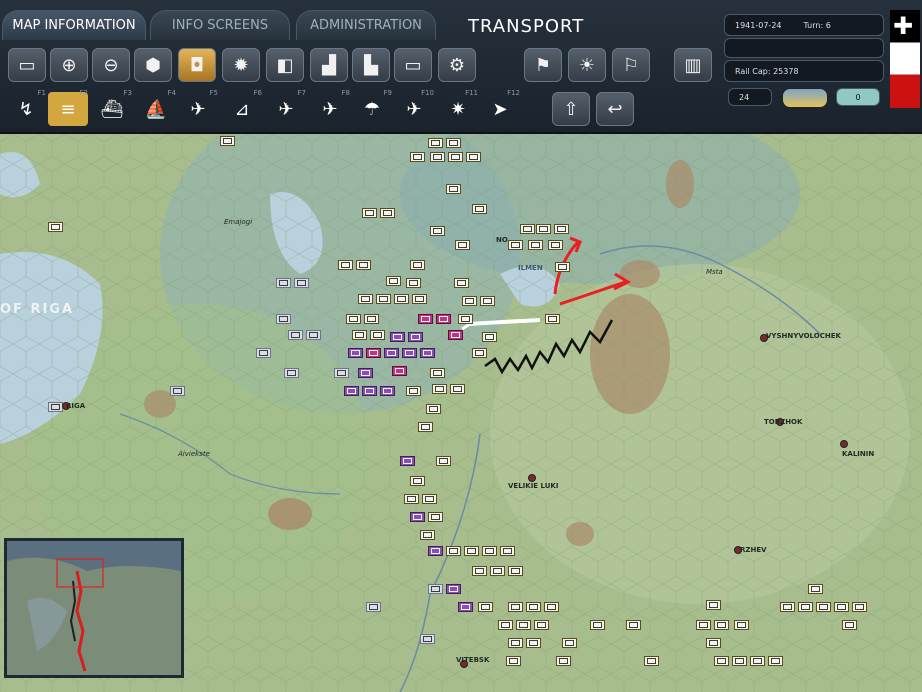  I want to click on upload-icon: ⇧, so click(571, 109).